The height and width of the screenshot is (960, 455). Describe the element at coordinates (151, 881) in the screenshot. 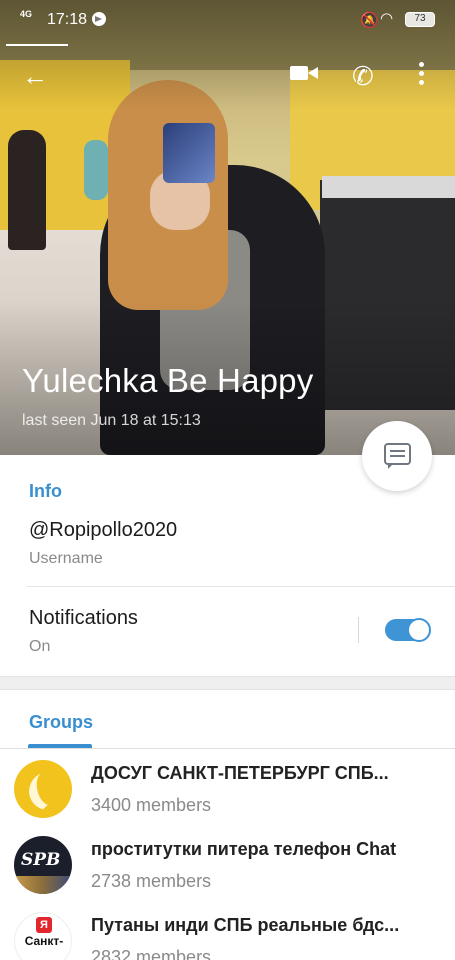

I see `group-members: 2738 members` at that location.